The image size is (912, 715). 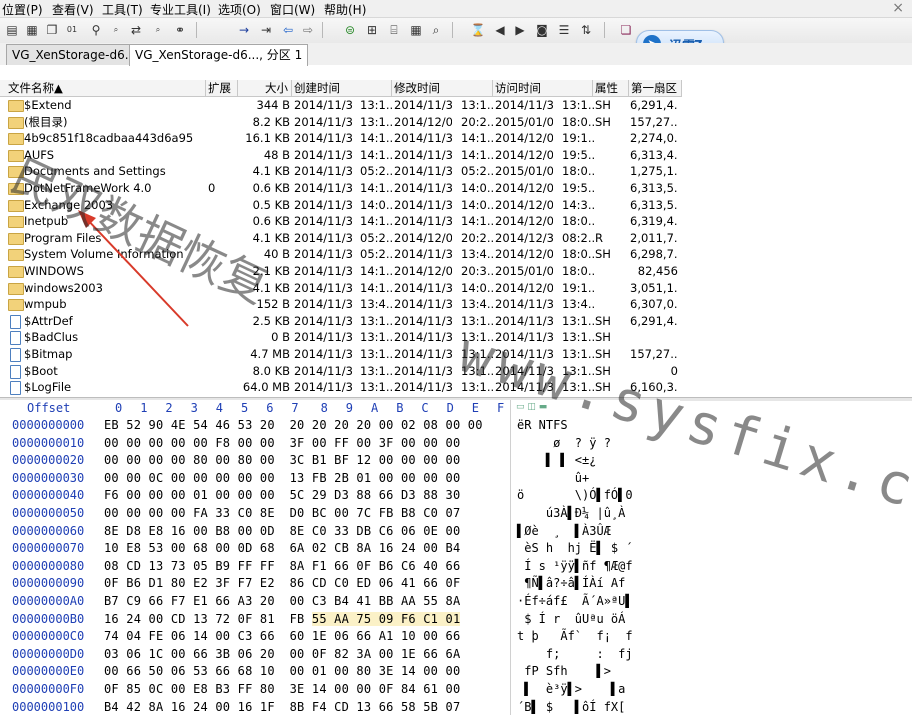 I want to click on tab-partition-1: VG_XenStorage-d6..., 分区 1, so click(x=219, y=55).